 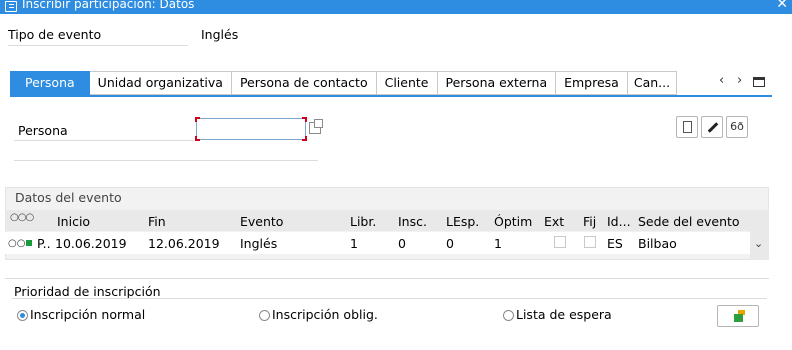 What do you see at coordinates (259, 243) in the screenshot?
I see `cell-evento: Inglés` at bounding box center [259, 243].